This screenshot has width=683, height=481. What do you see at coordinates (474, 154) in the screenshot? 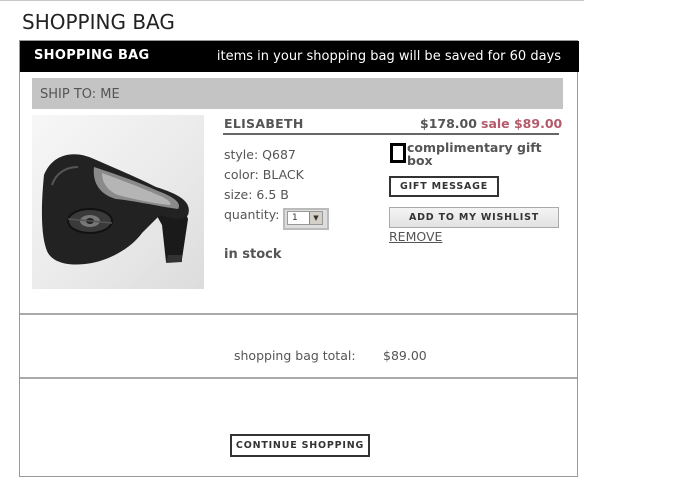
I see `gift-box-label: complimentary gift box` at bounding box center [474, 154].